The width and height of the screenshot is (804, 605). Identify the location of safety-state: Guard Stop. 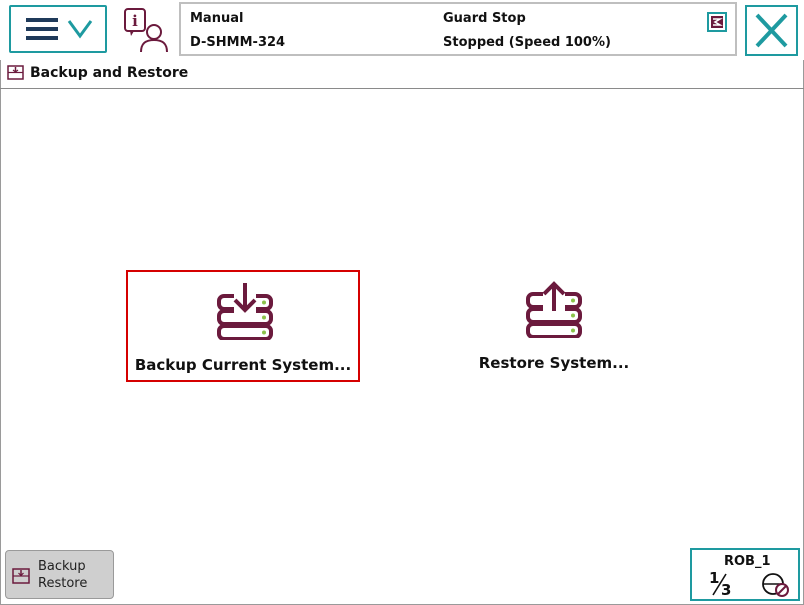
(484, 18).